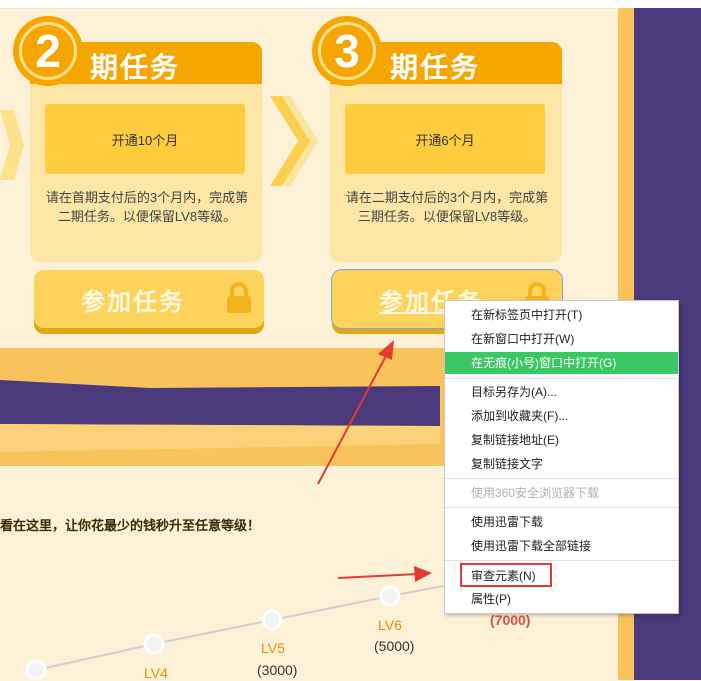 This screenshot has width=701, height=681. What do you see at coordinates (506, 575) in the screenshot?
I see `annotation-highlight-box` at bounding box center [506, 575].